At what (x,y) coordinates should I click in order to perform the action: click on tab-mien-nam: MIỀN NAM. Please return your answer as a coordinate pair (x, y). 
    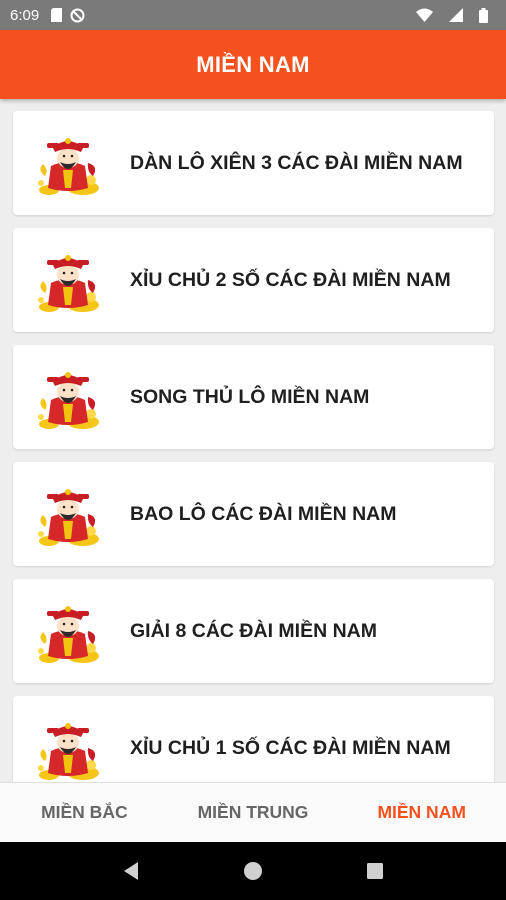
    Looking at the image, I should click on (421, 812).